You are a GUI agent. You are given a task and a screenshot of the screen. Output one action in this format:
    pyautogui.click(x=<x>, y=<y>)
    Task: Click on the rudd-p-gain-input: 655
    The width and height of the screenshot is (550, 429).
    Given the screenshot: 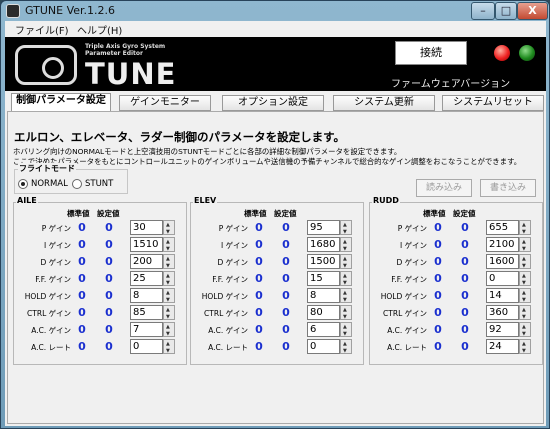 What is the action you would take?
    pyautogui.click(x=502, y=227)
    